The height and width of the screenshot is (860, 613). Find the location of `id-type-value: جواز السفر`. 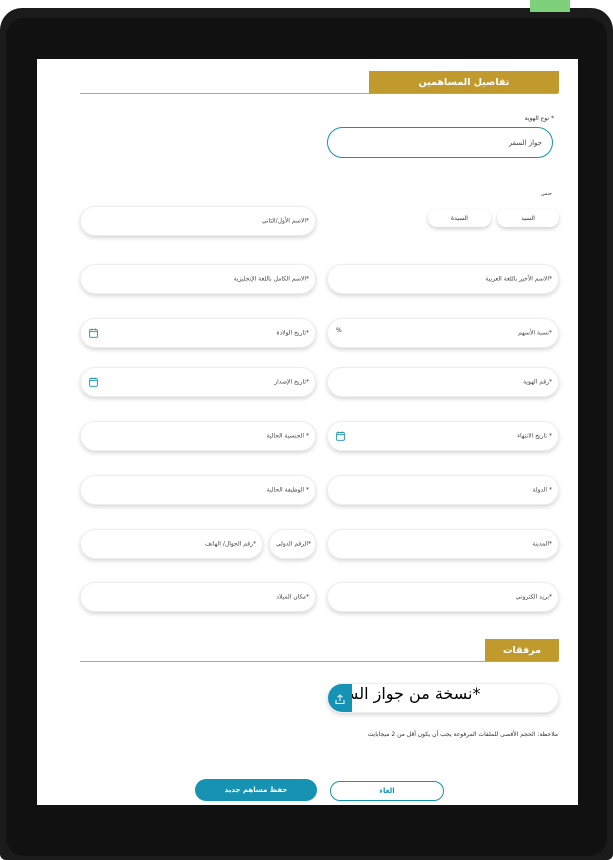

id-type-value: جواز السفر is located at coordinates (525, 142).